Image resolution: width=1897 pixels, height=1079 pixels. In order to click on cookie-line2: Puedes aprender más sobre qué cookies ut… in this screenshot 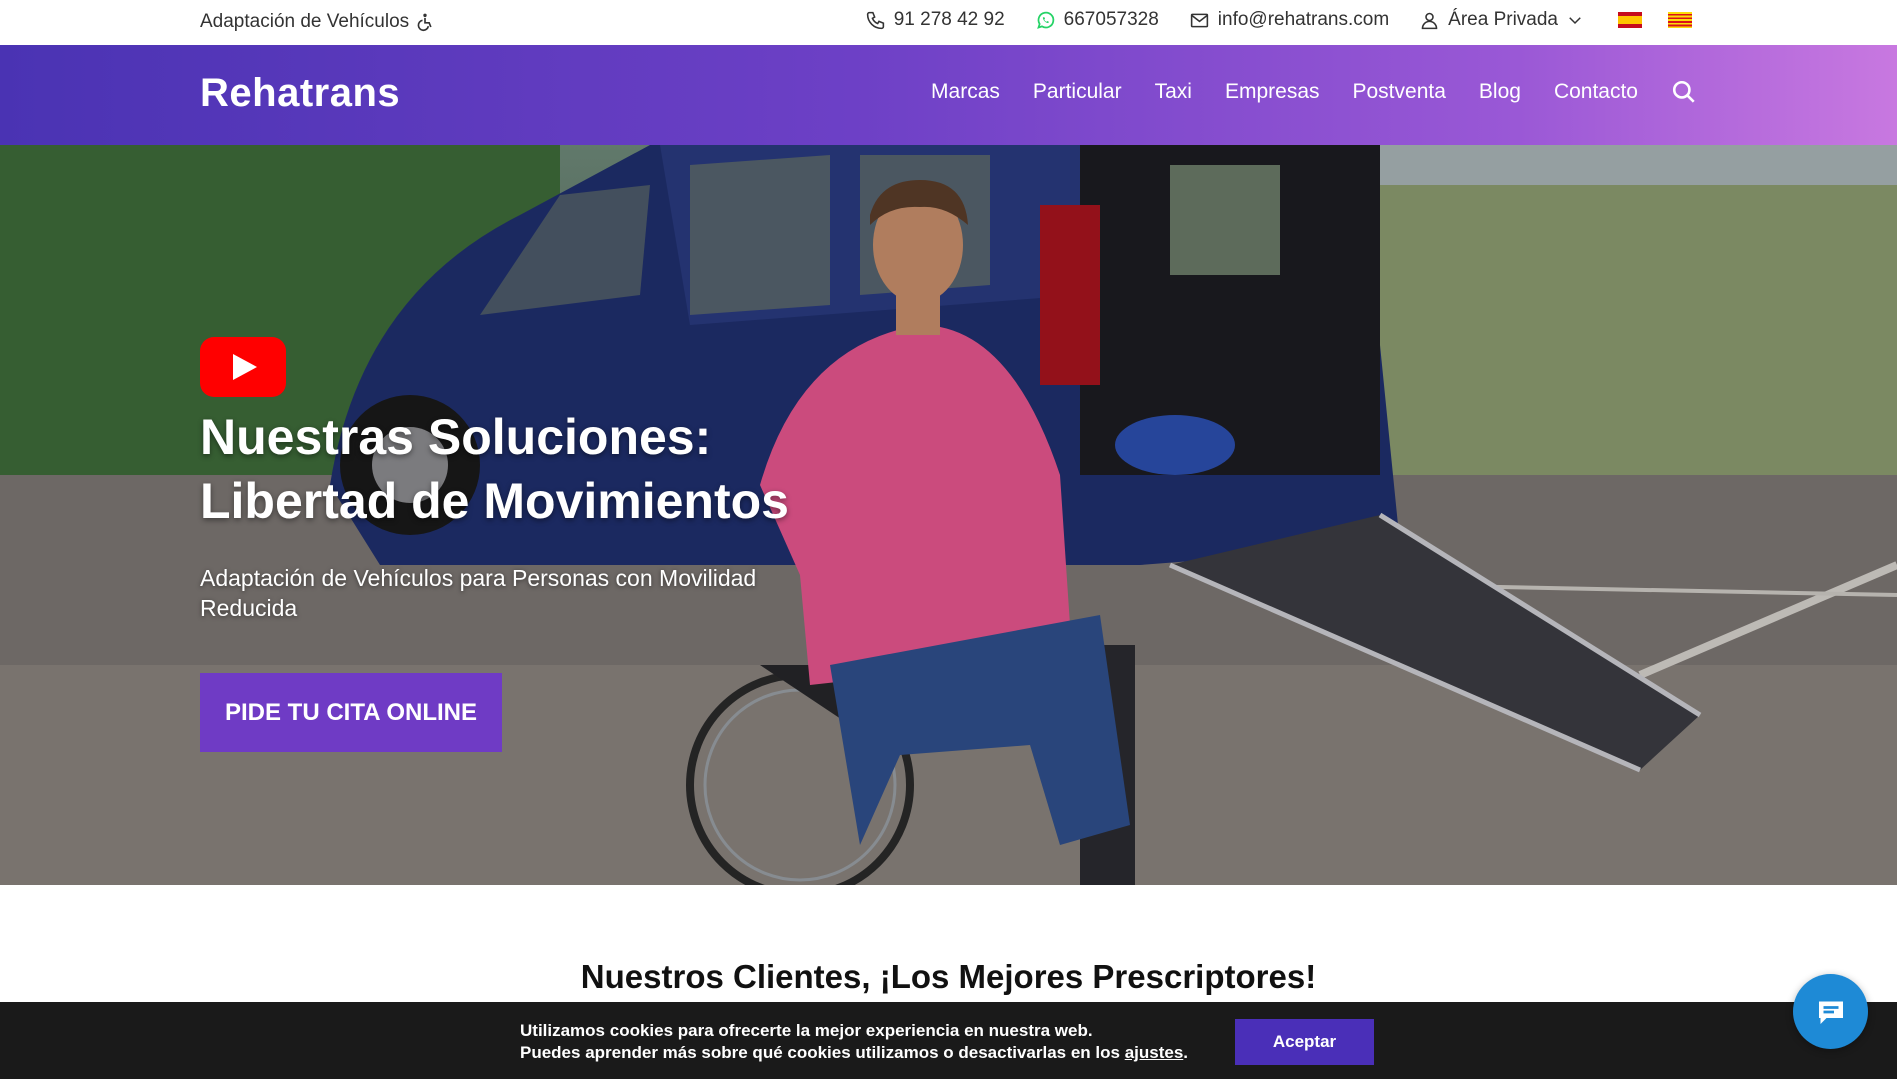, I will do `click(854, 1052)`.